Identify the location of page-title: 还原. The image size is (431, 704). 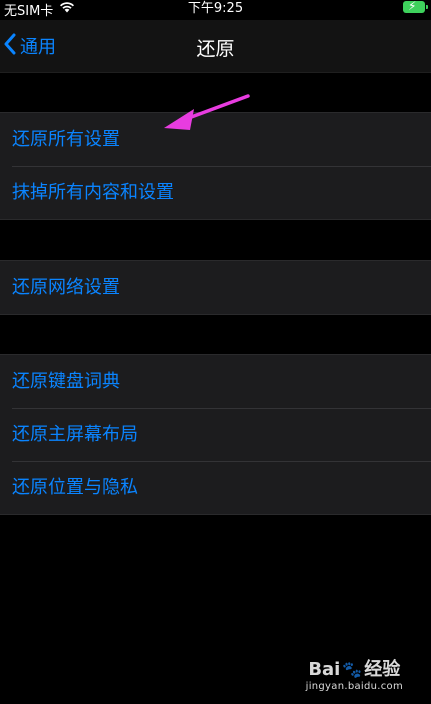
(215, 49).